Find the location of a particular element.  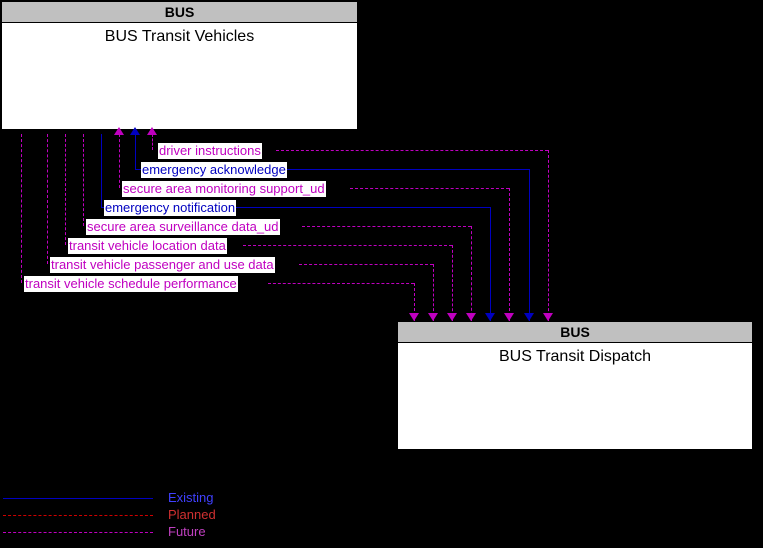

connector-1-vertical-right is located at coordinates (548, 235).